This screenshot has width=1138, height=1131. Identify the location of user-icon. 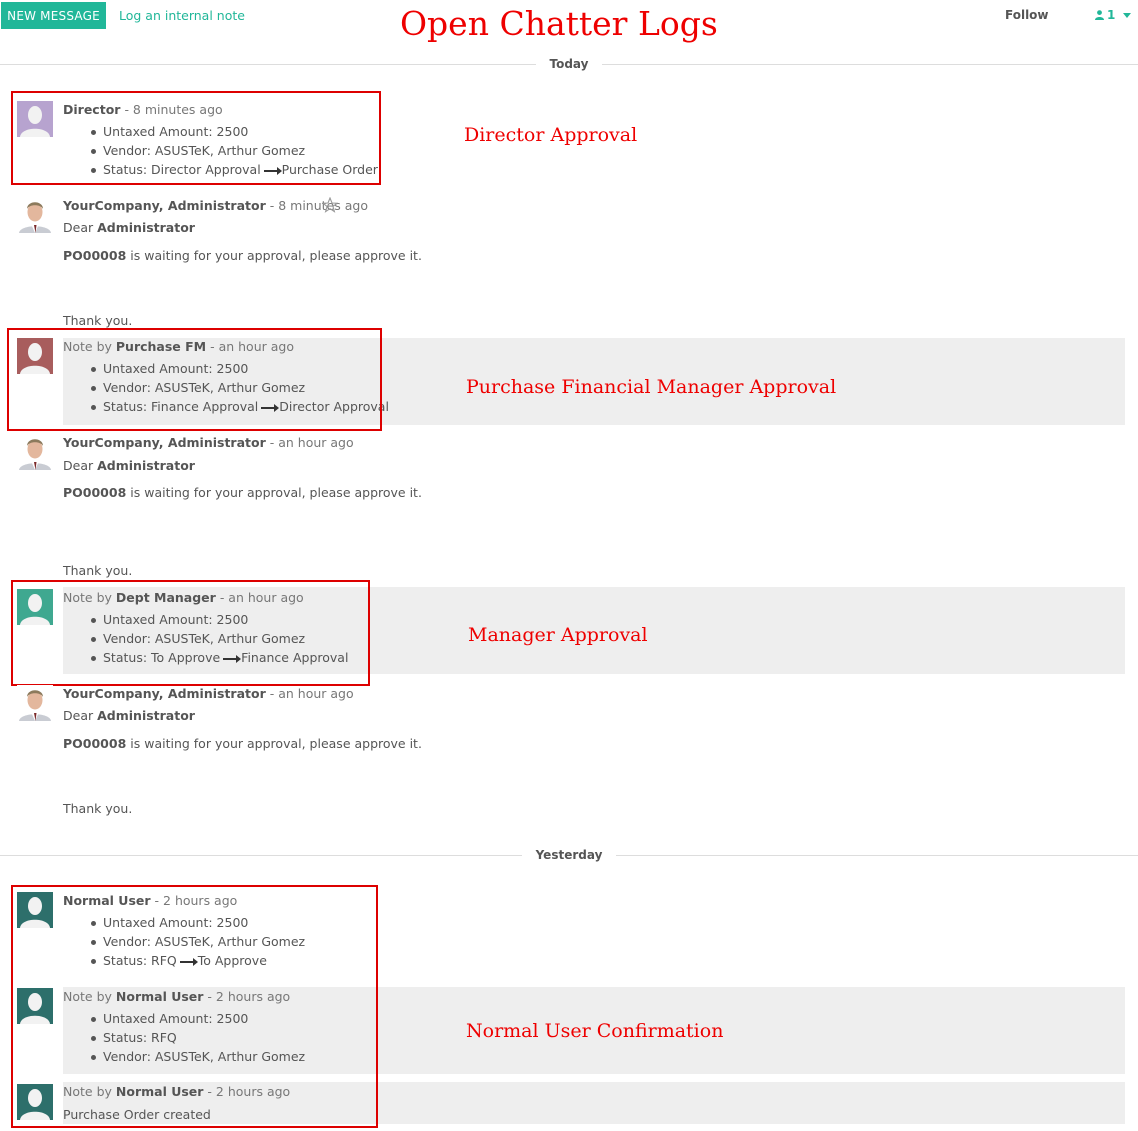
(1099, 15).